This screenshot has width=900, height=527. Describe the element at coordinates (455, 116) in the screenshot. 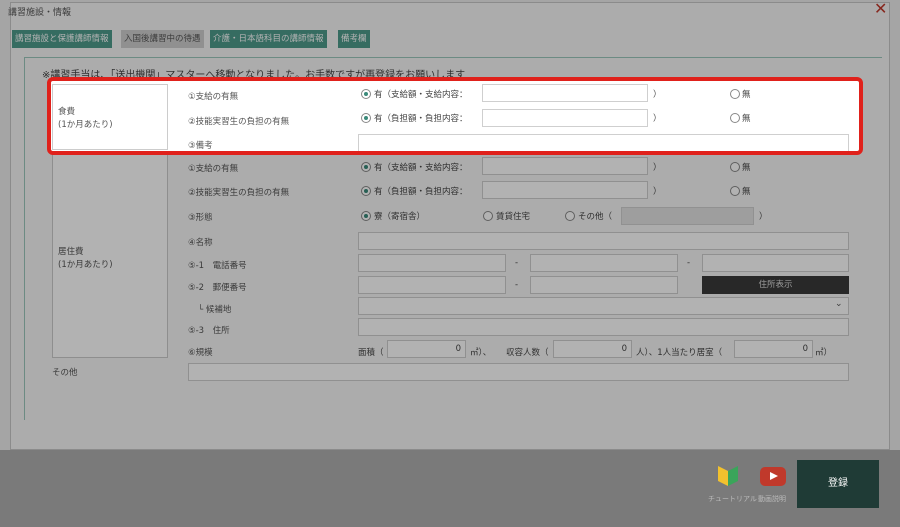

I see `highlight-frame` at that location.